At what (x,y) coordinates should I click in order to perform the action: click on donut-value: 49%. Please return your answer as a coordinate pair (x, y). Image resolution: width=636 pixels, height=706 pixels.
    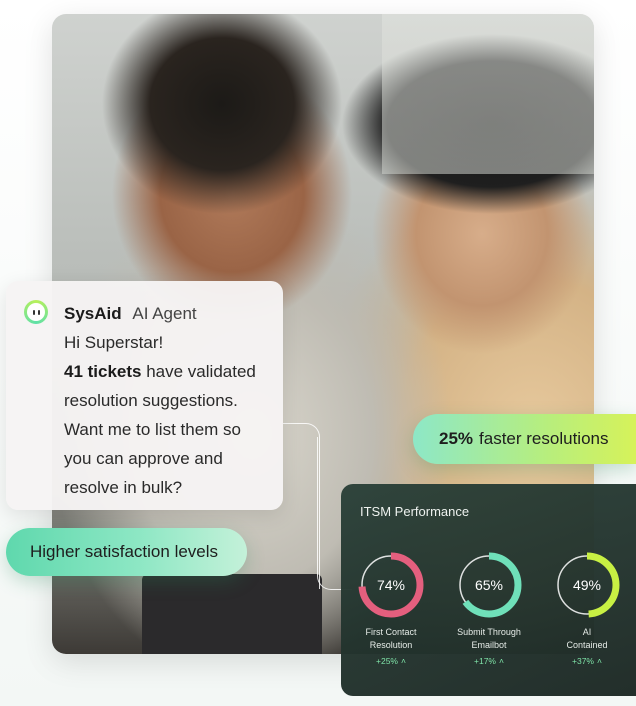
    Looking at the image, I should click on (587, 585).